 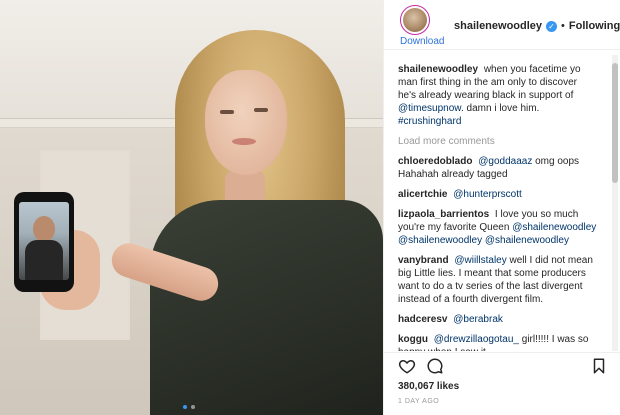 I want to click on comment-username: alicertchie, so click(x=422, y=194).